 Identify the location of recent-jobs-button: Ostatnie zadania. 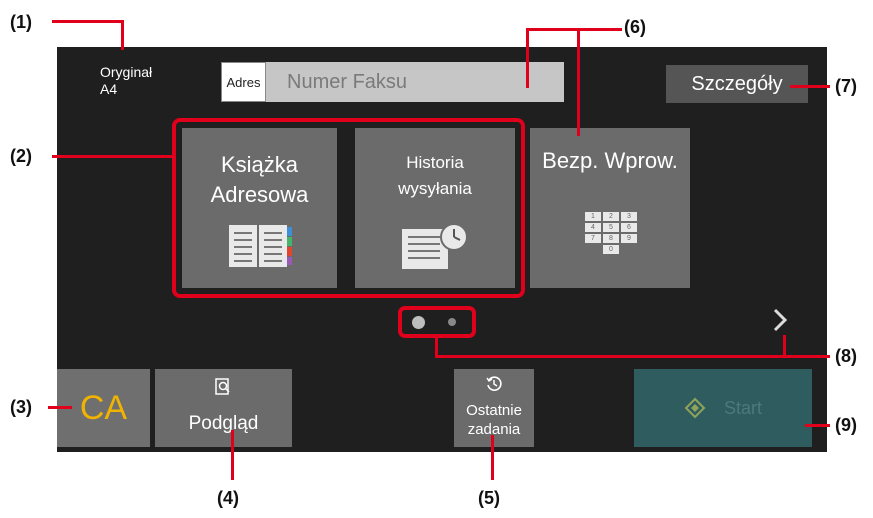
(494, 408).